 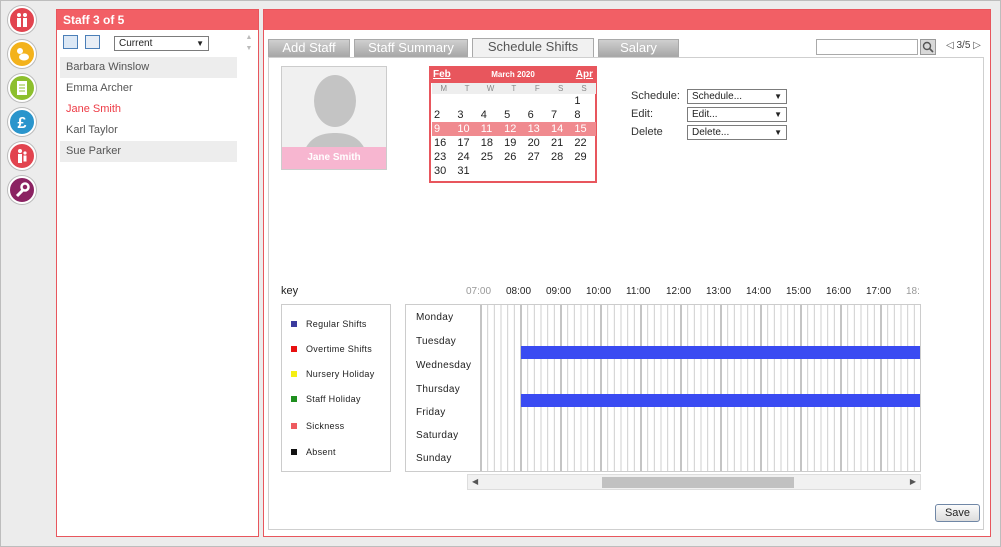 I want to click on calendar-day: 18, so click(x=490, y=143).